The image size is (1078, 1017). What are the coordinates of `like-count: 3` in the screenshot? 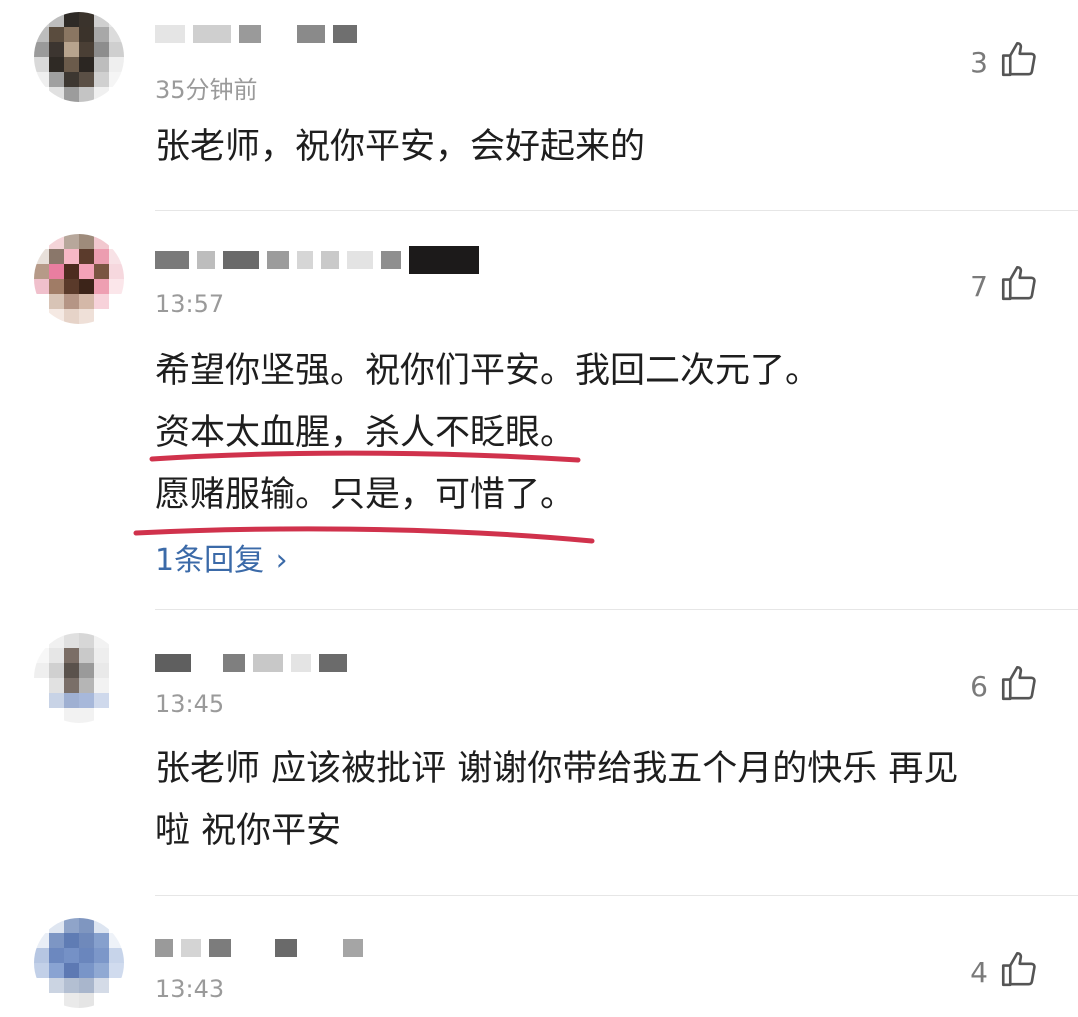 It's located at (979, 62).